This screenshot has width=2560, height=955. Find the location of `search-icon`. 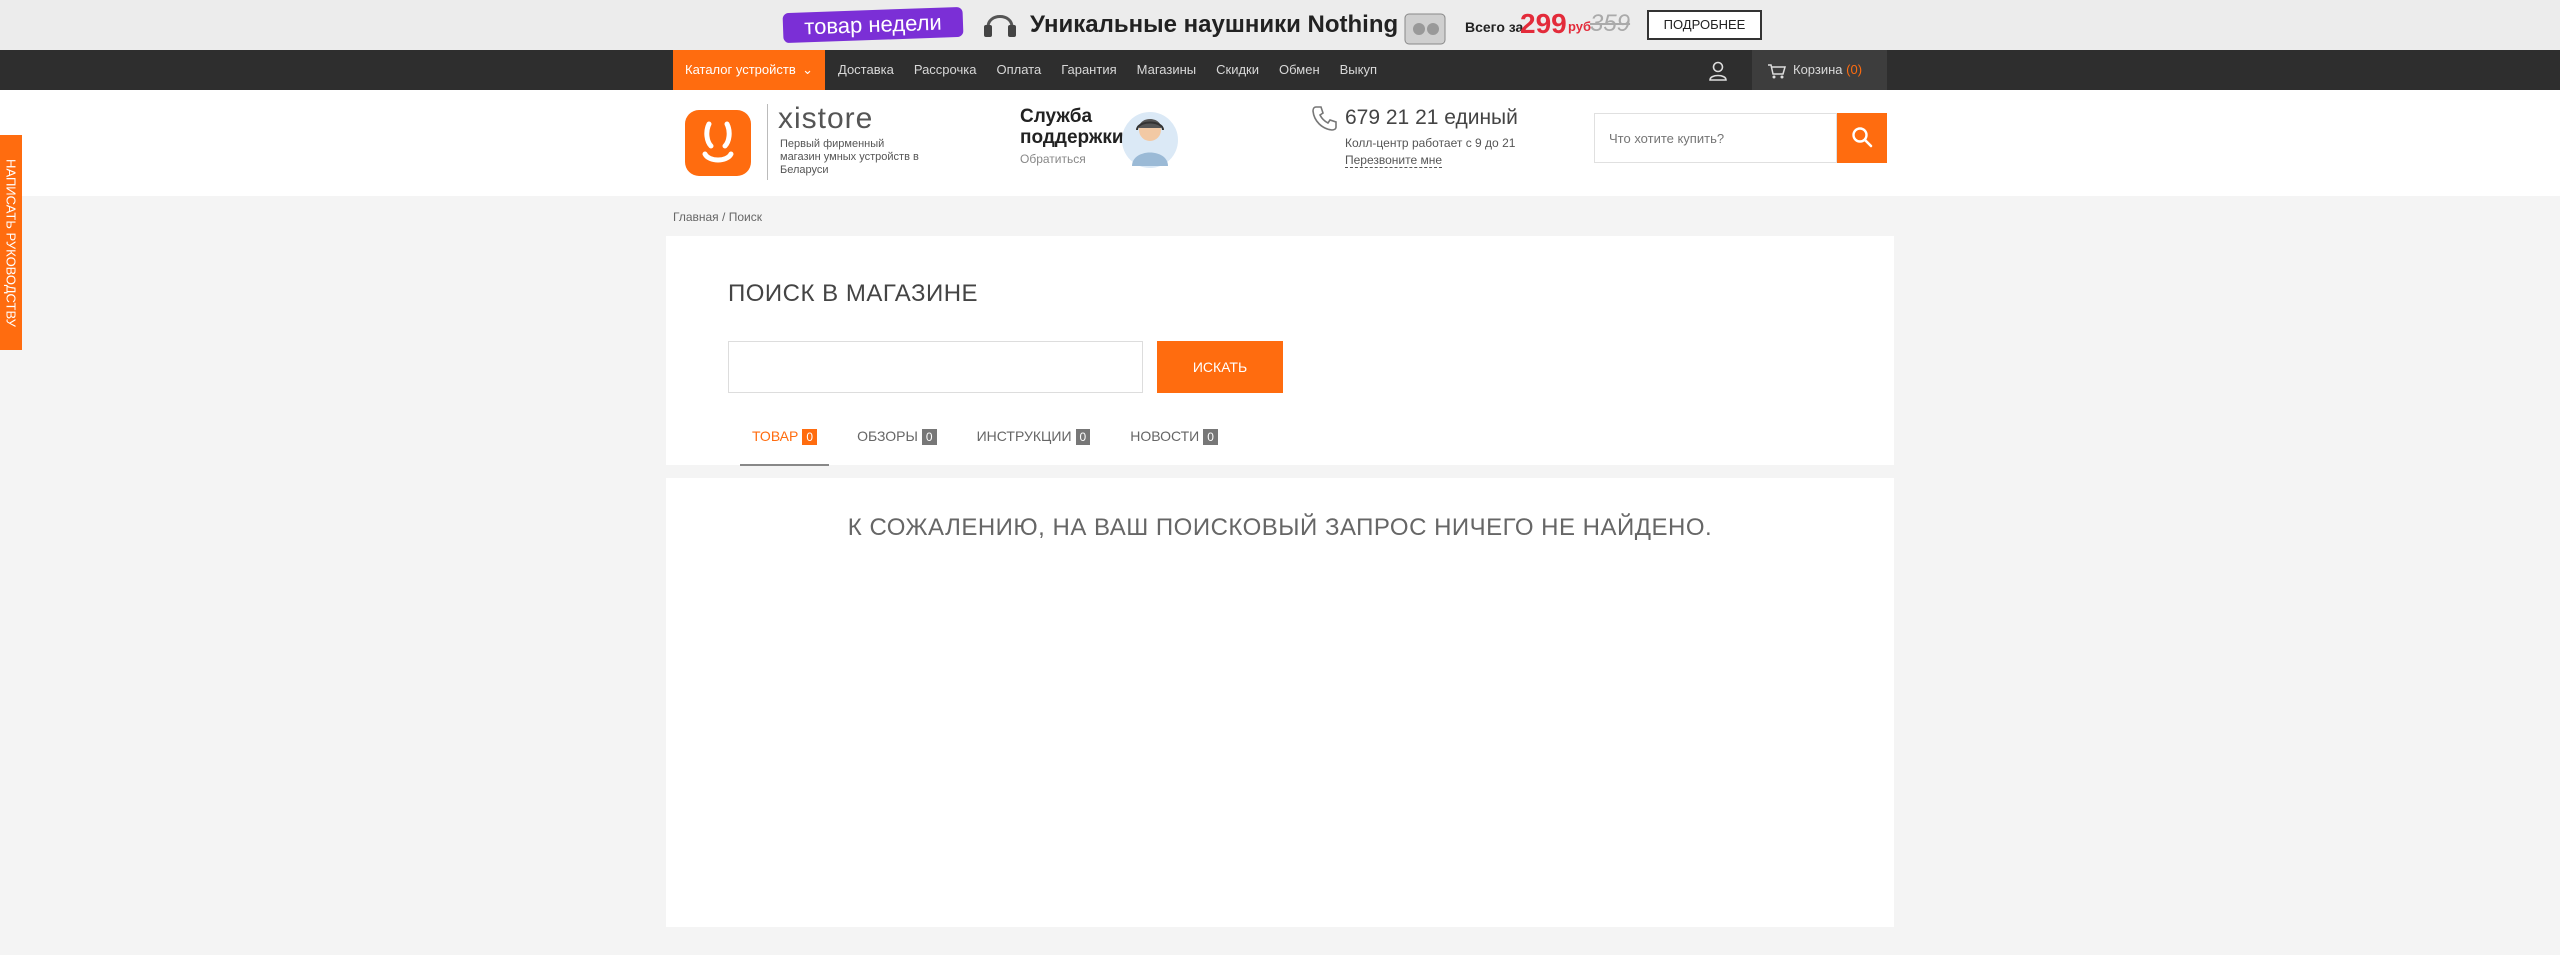

search-icon is located at coordinates (1862, 136).